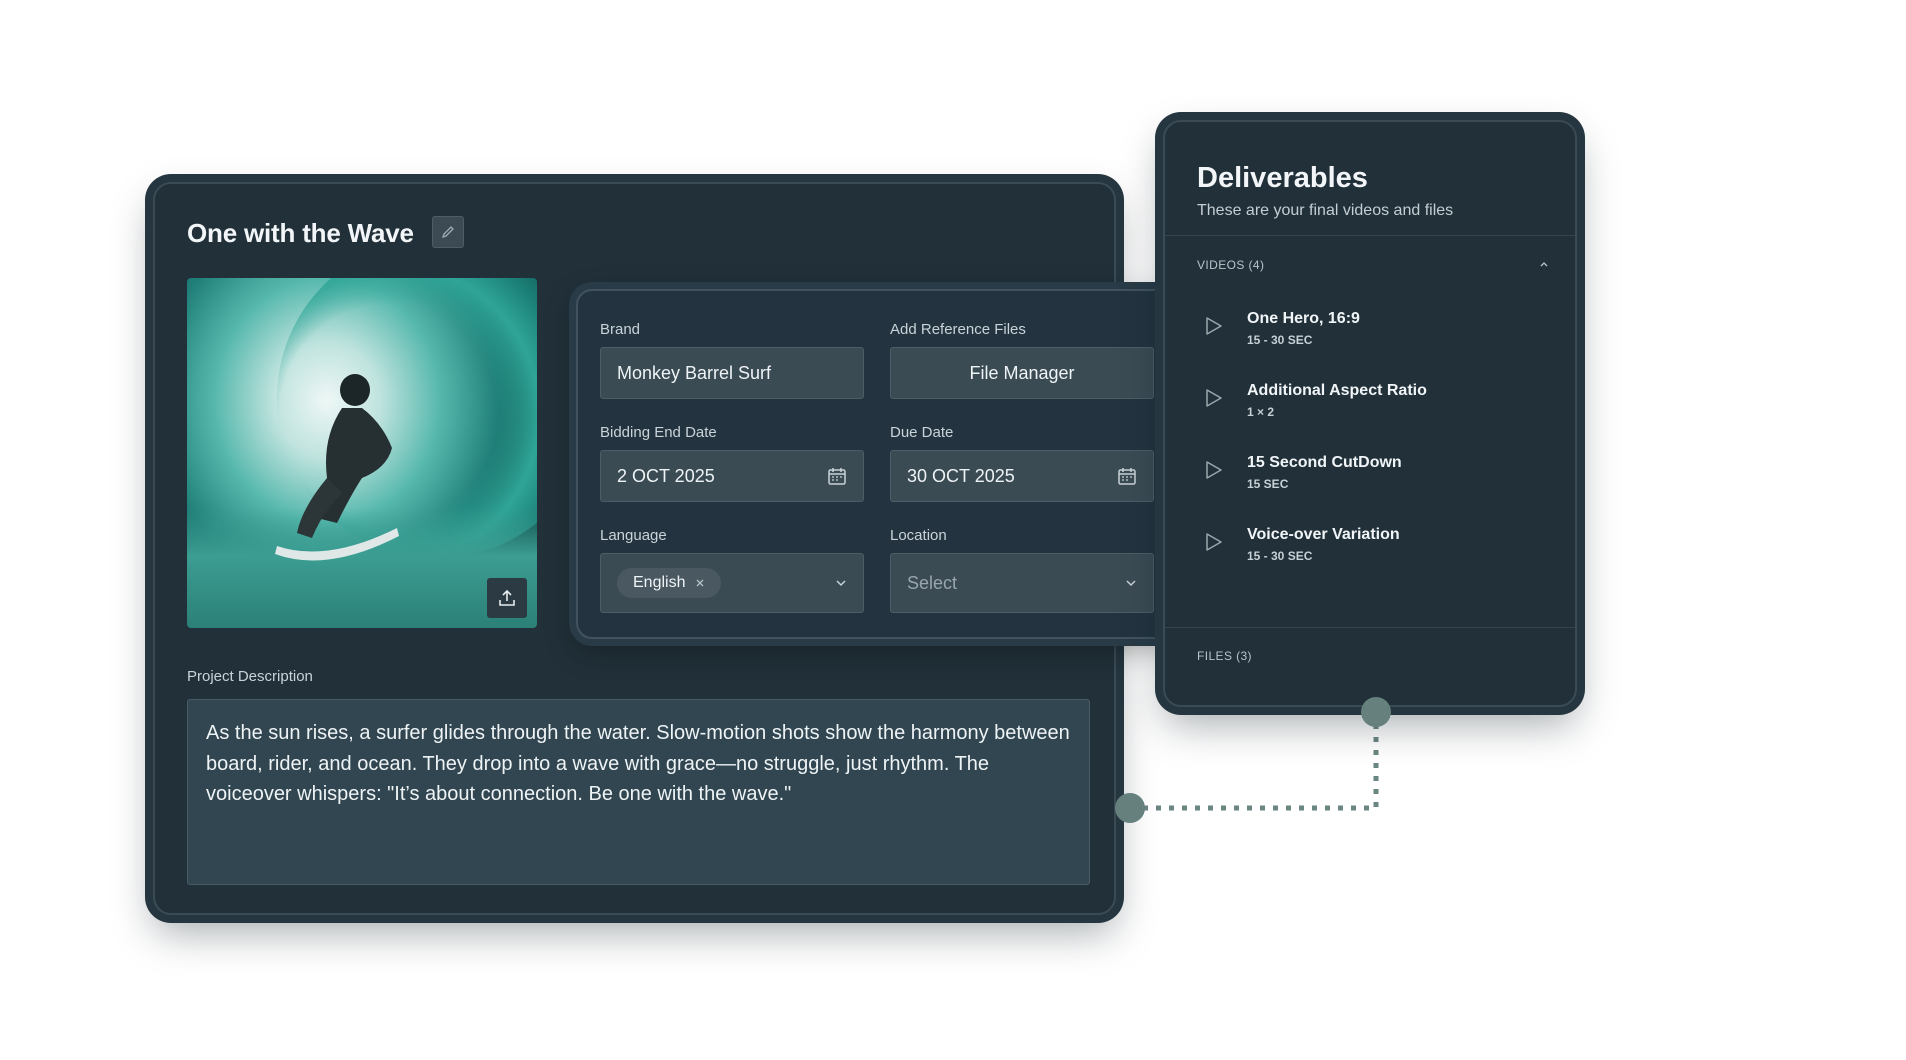 Image resolution: width=1906 pixels, height=1060 pixels. What do you see at coordinates (1224, 656) in the screenshot?
I see `files-section-label: FILES (3)` at bounding box center [1224, 656].